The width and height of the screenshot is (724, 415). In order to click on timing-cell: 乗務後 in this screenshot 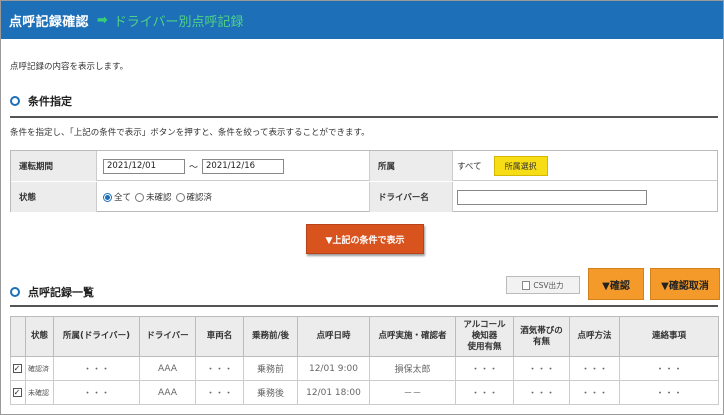, I will do `click(270, 392)`.